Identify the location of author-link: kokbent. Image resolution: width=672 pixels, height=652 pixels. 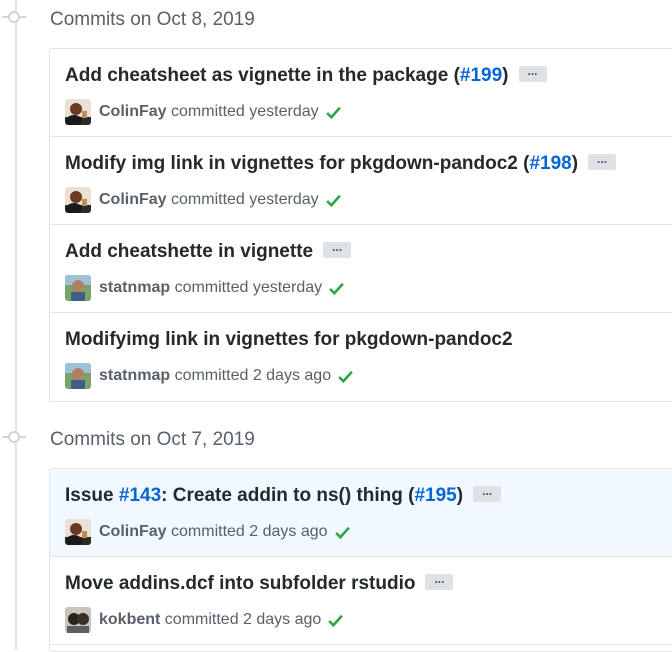
(129, 619).